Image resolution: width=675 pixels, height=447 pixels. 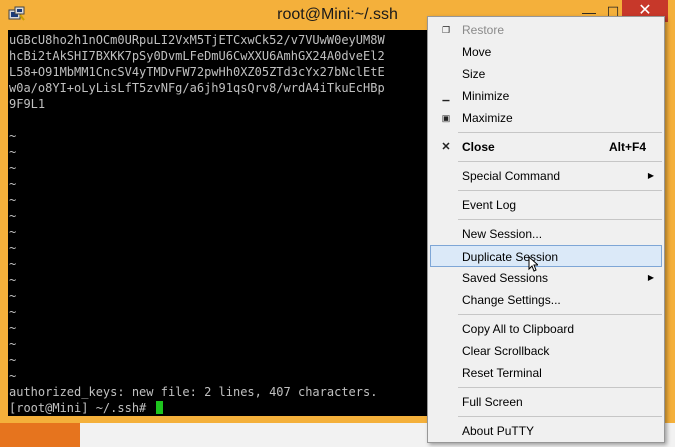 What do you see at coordinates (627, 147) in the screenshot?
I see `close-shortcut: Alt+F4` at bounding box center [627, 147].